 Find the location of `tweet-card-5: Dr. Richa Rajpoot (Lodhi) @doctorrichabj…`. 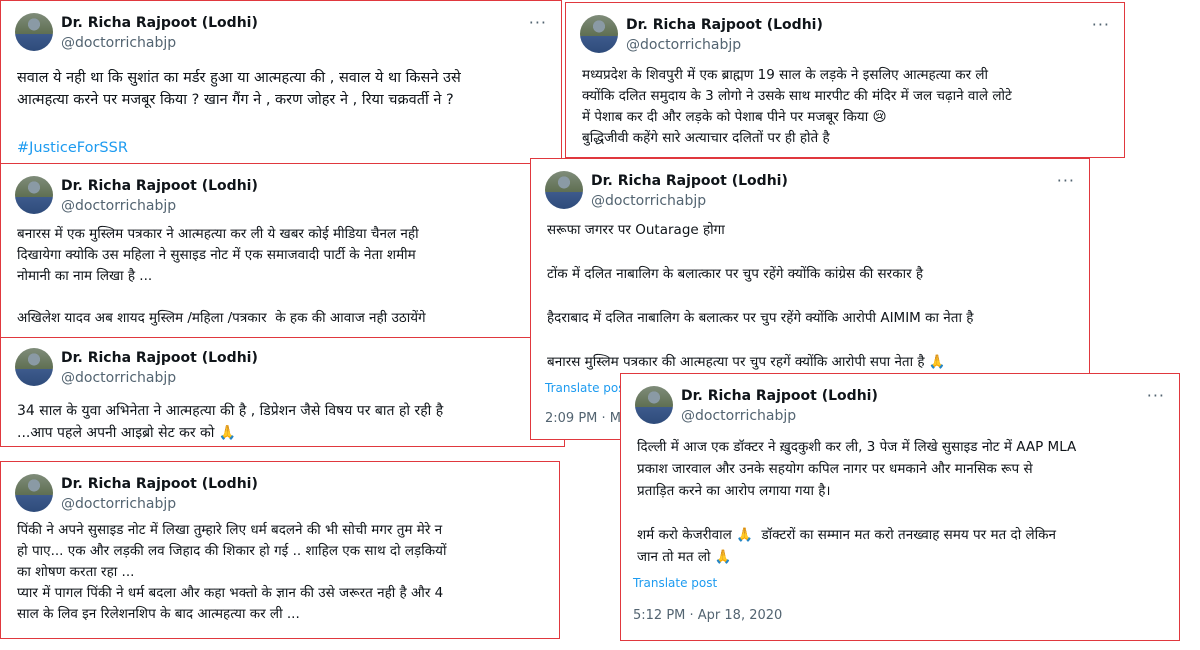

tweet-card-5: Dr. Richa Rajpoot (Lodhi) @doctorrichabj… is located at coordinates (282, 392).